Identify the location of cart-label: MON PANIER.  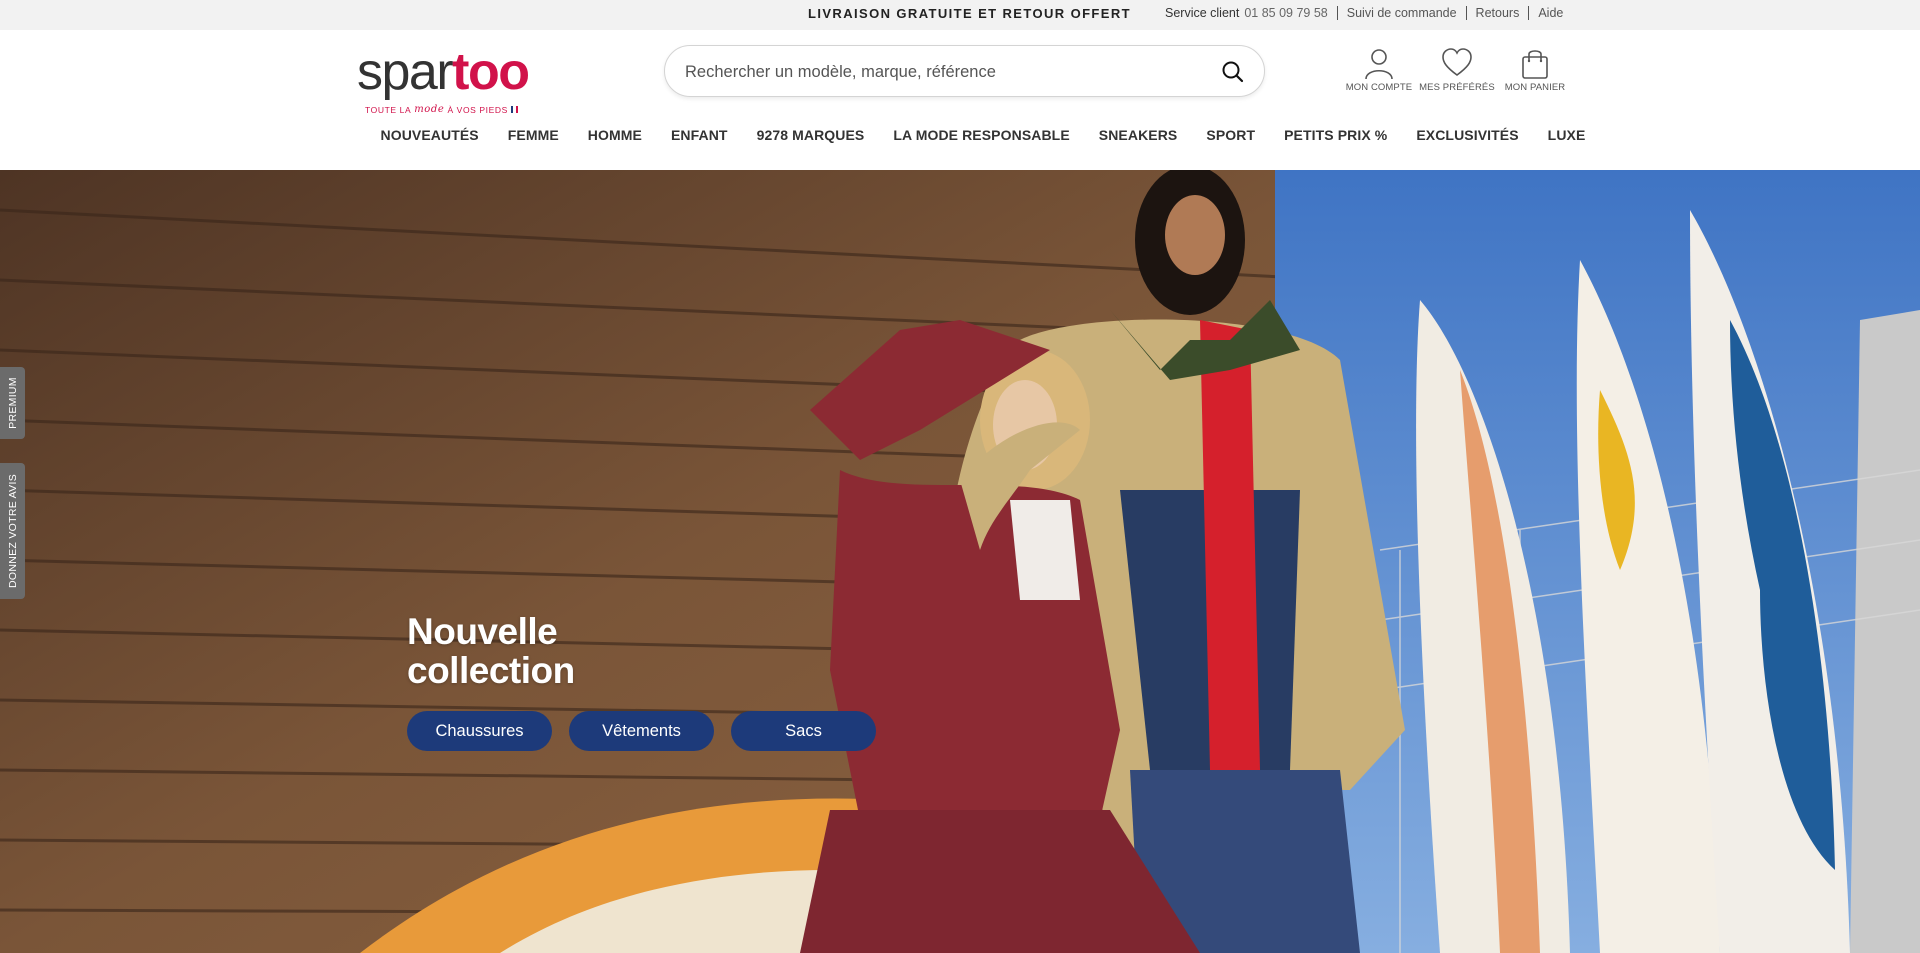
(1535, 87).